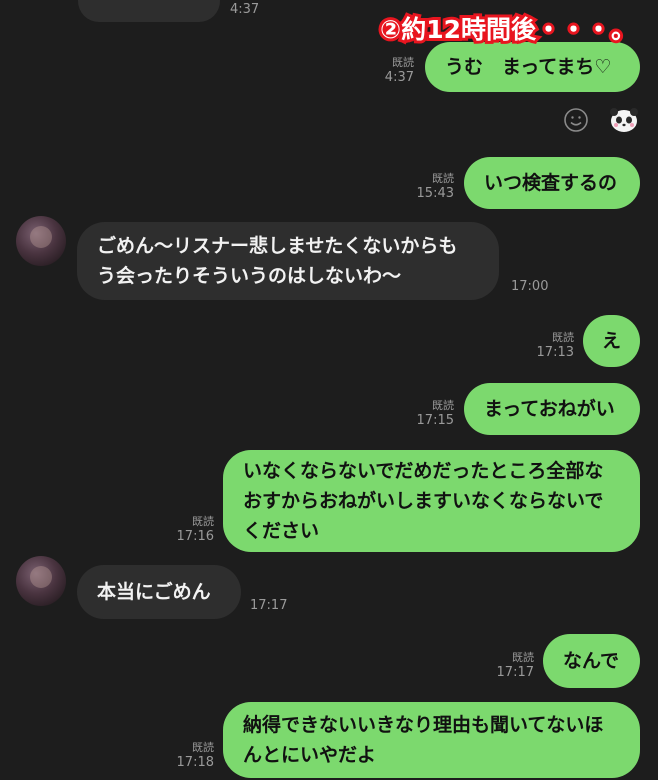 The image size is (658, 780). I want to click on message-meta: 既読 17:15, so click(435, 413).